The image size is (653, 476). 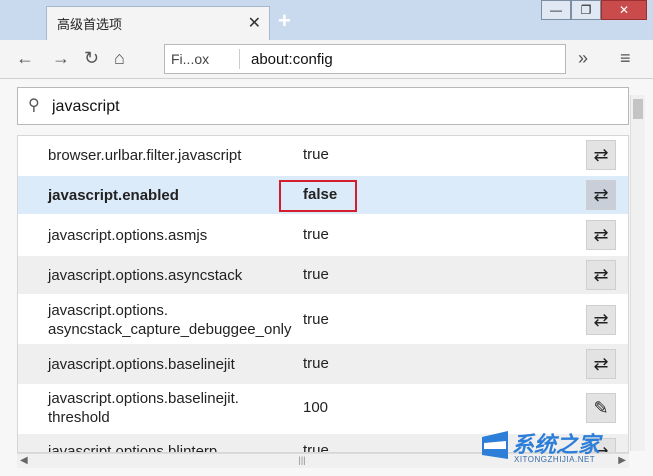 I want to click on new-tab-button: +, so click(x=284, y=21).